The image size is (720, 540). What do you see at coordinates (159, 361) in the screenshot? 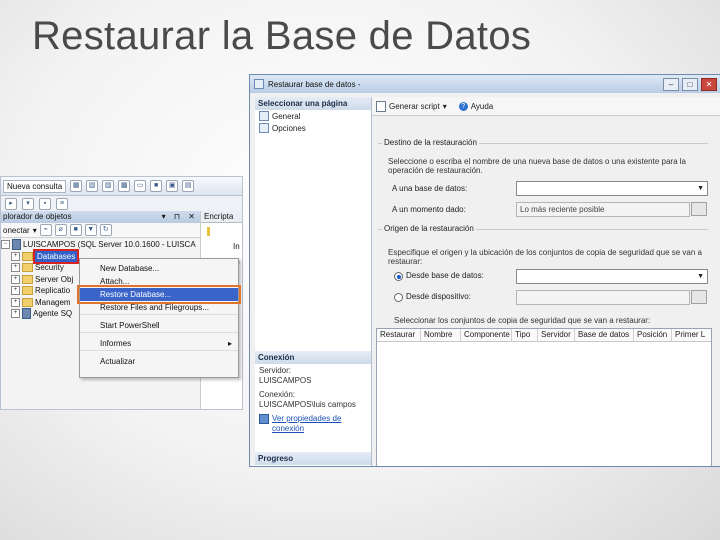
I see `menu-item-refresh: Actualizar` at bounding box center [159, 361].